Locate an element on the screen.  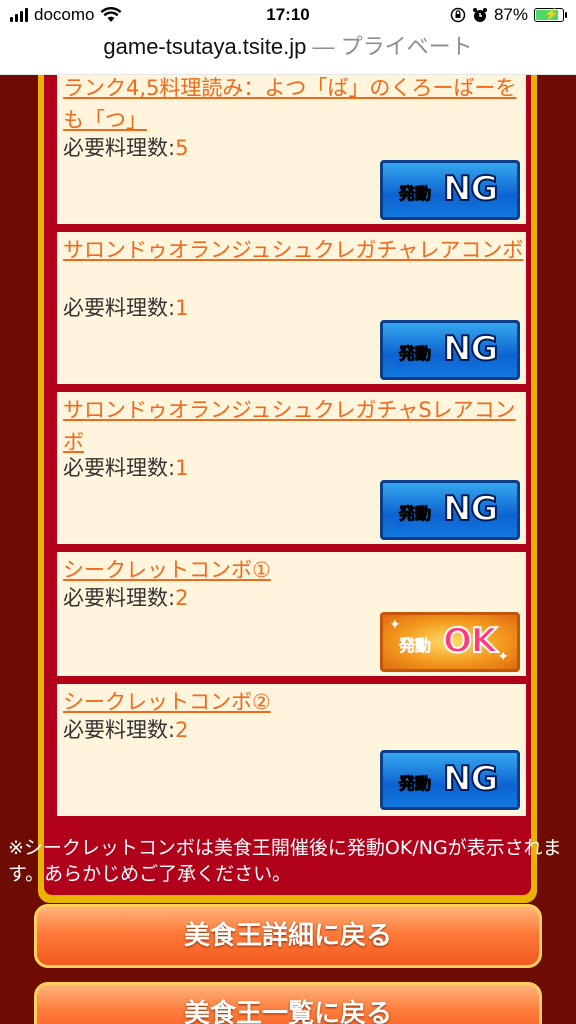
charging-bolt-icon: ⚡ is located at coordinates (551, 14).